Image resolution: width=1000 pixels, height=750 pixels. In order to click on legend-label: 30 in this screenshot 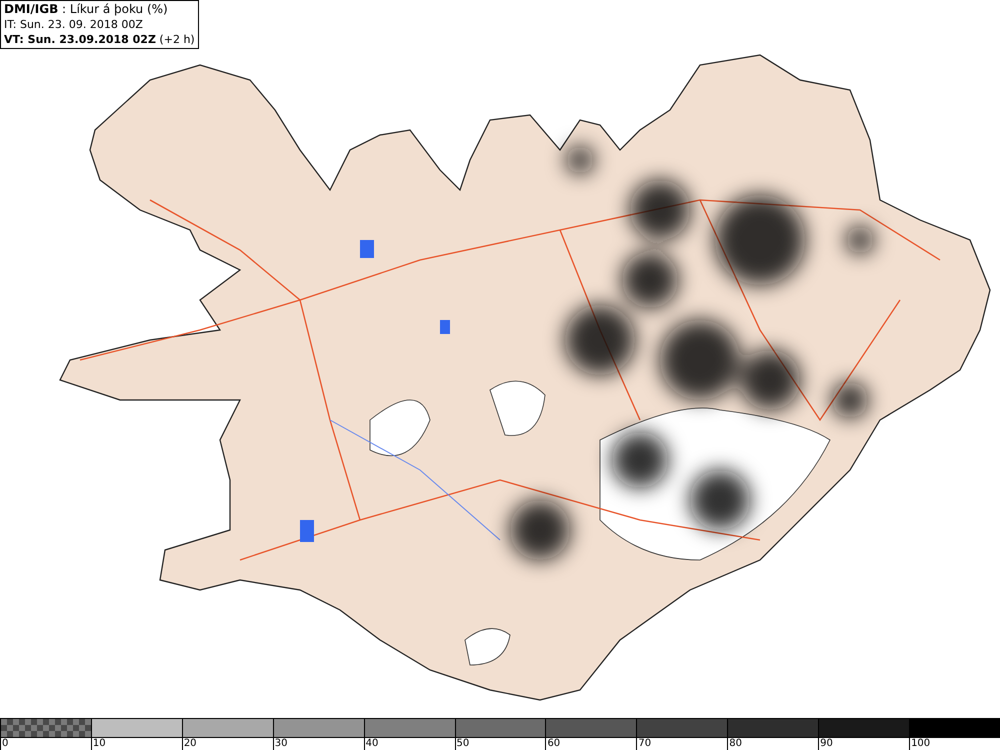, I will do `click(281, 744)`.